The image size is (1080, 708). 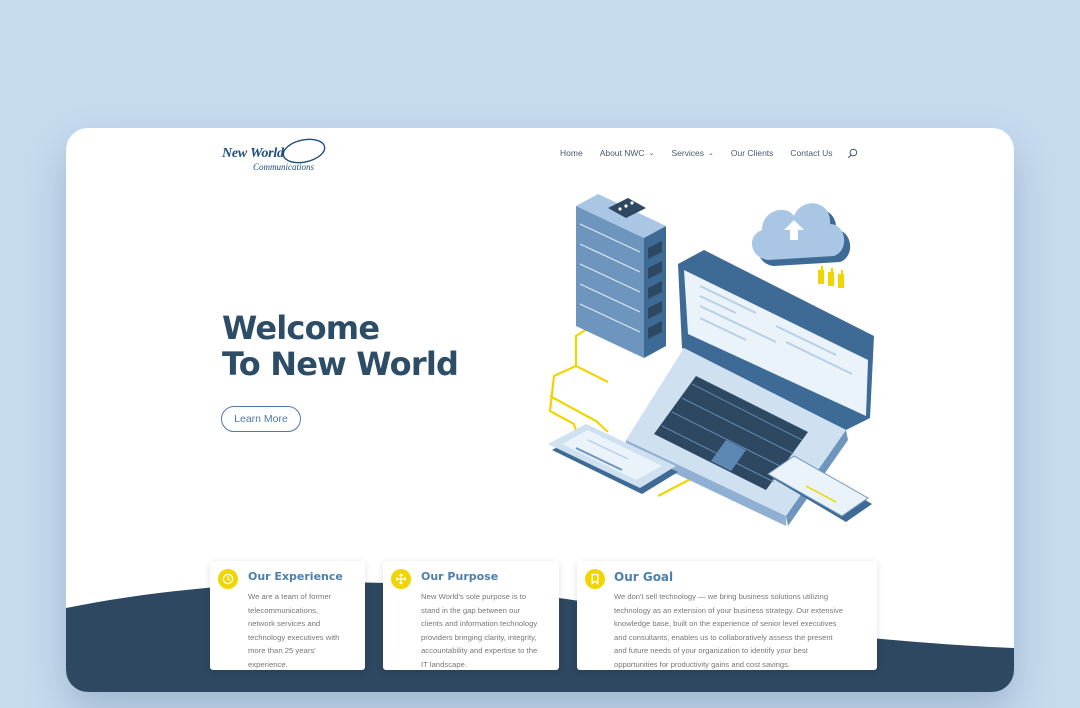 I want to click on nav-item-about: About NWC ⌄, so click(x=627, y=153).